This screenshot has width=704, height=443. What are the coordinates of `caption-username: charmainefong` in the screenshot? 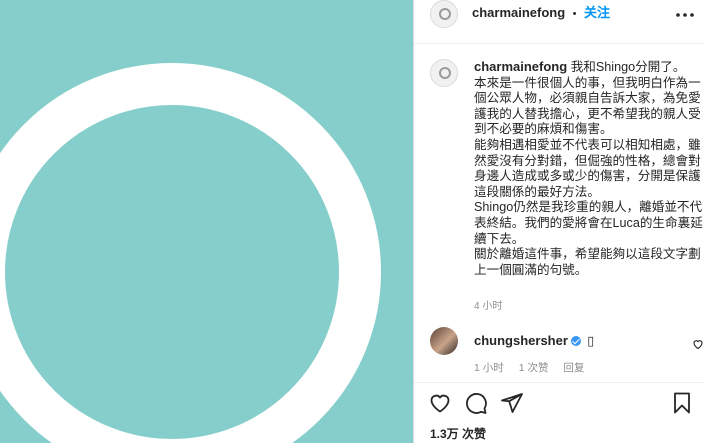 It's located at (520, 66).